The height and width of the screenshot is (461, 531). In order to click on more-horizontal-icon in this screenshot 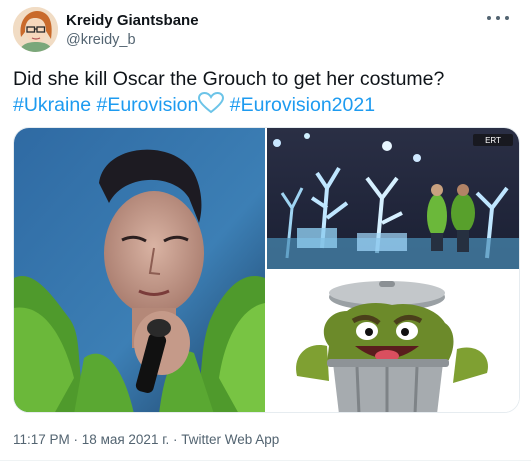, I will do `click(498, 18)`.